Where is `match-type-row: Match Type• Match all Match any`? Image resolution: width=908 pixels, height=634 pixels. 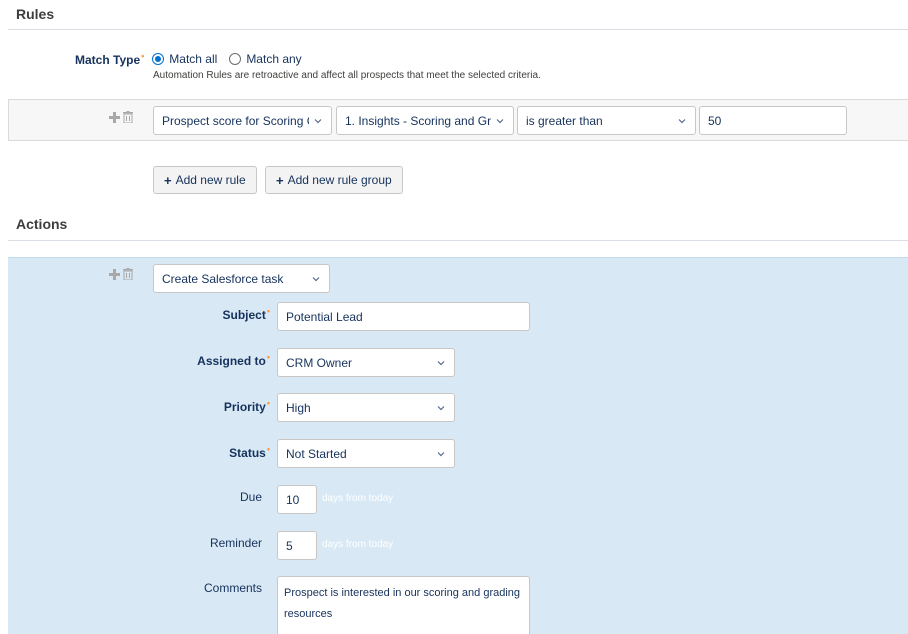
match-type-row: Match Type• Match all Match any is located at coordinates (194, 59).